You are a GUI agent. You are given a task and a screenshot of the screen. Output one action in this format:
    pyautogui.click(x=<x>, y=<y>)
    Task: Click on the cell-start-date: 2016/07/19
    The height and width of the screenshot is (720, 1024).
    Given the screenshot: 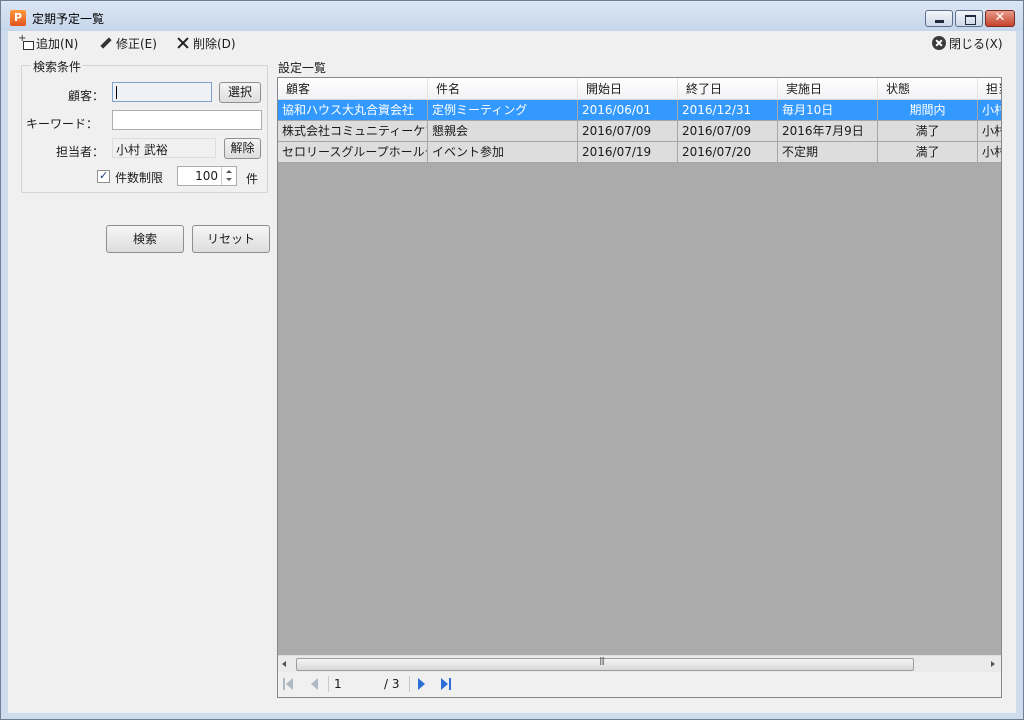 What is the action you would take?
    pyautogui.click(x=628, y=152)
    